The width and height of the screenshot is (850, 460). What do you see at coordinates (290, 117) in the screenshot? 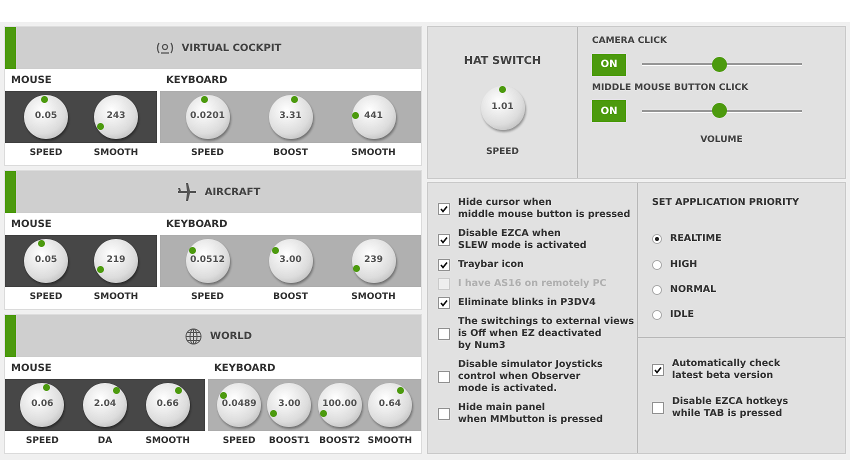
I see `knob: 3.31` at bounding box center [290, 117].